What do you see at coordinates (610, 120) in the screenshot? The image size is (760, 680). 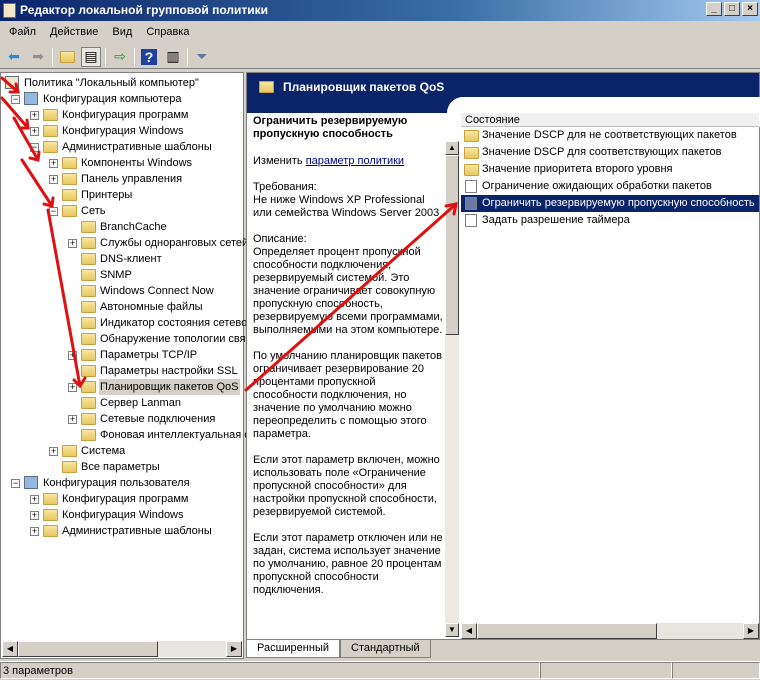 I see `column-header-state: Состояние` at bounding box center [610, 120].